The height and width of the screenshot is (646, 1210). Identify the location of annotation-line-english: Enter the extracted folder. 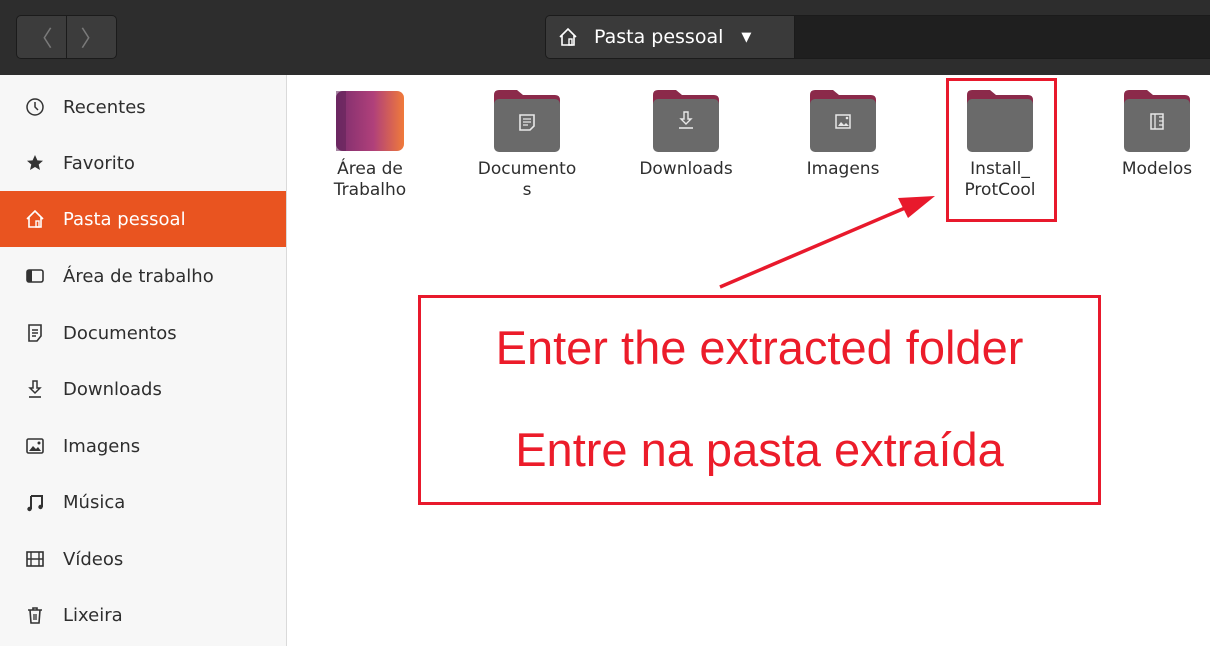
(759, 347).